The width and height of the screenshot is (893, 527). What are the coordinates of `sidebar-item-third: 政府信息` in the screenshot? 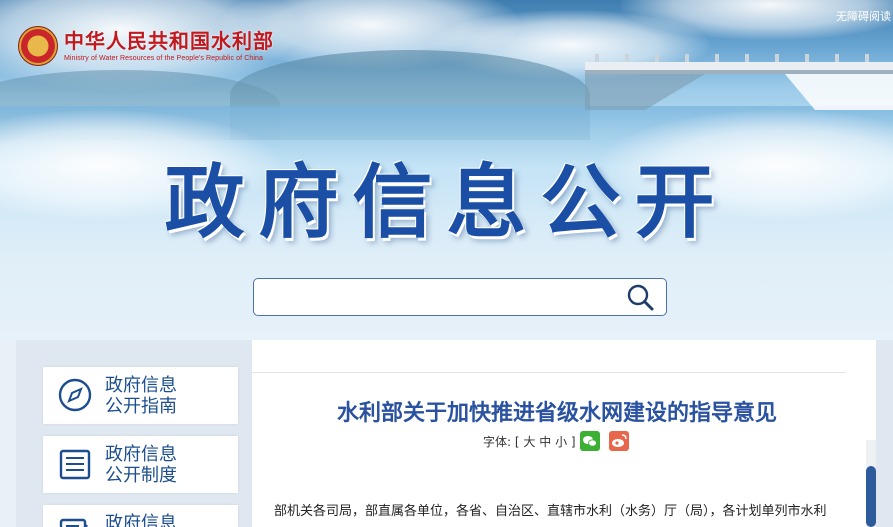 It's located at (140, 516).